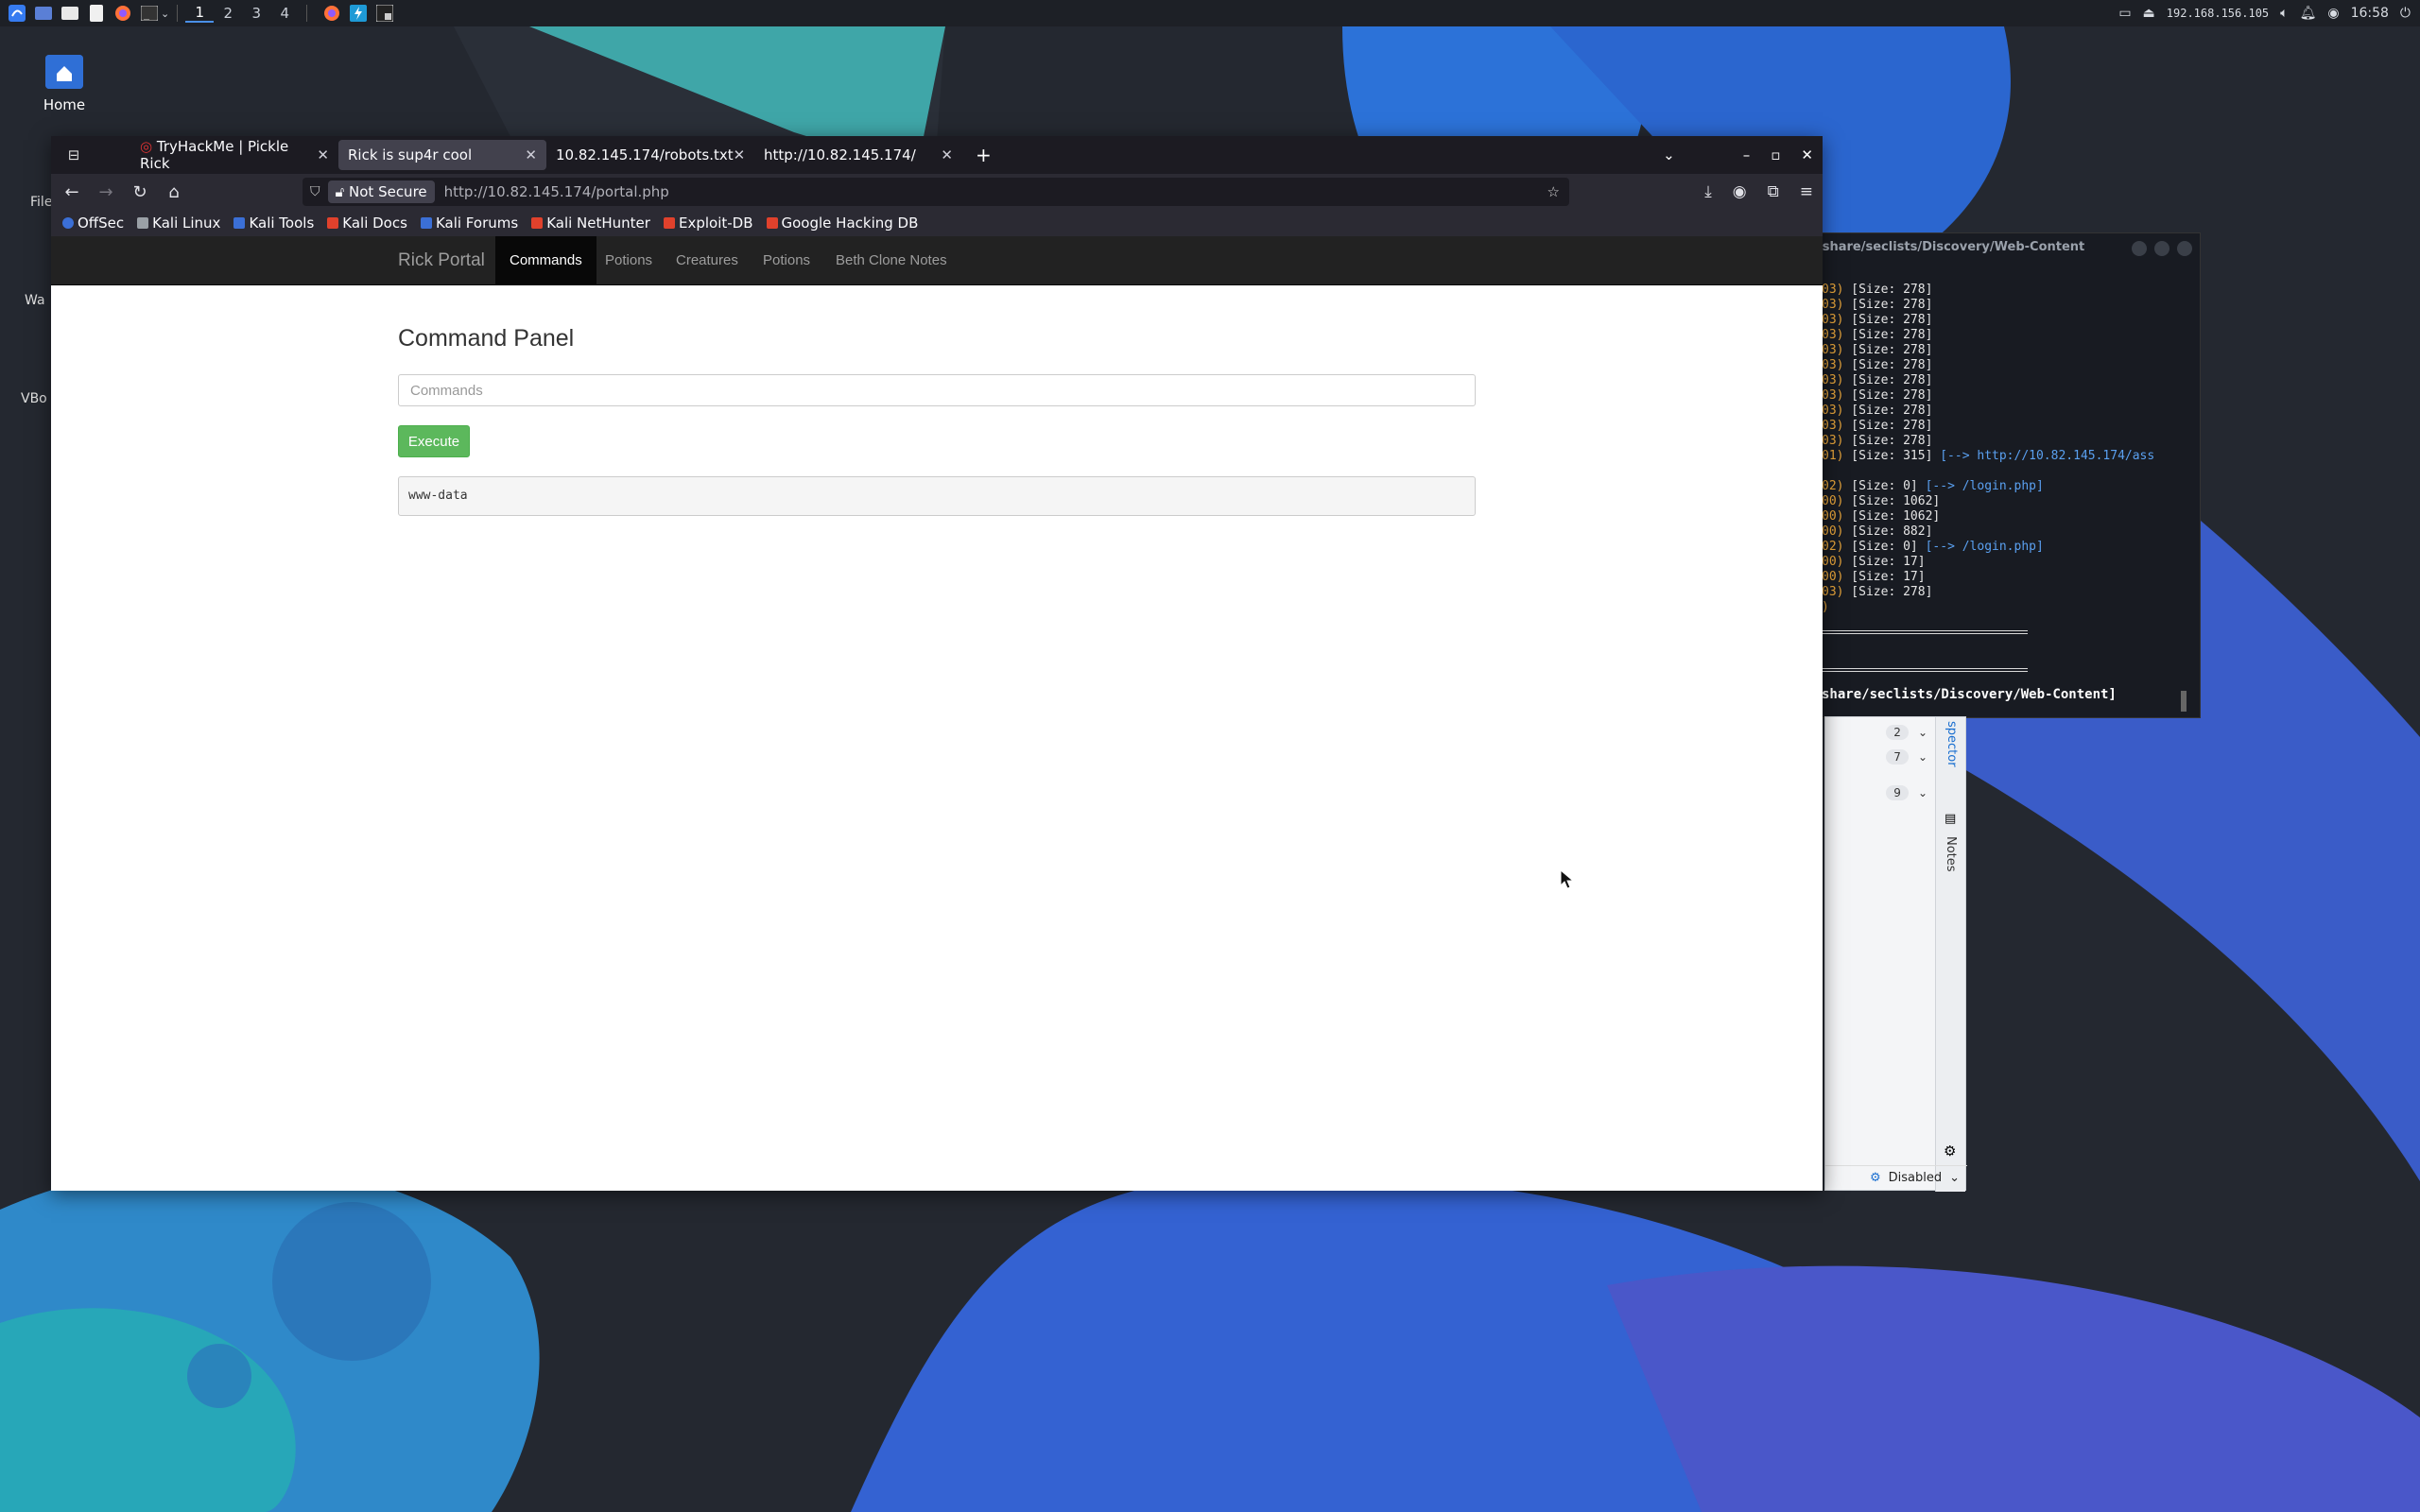 The width and height of the screenshot is (2420, 1512). What do you see at coordinates (2139, 248) in the screenshot?
I see `terminal-minimize-button` at bounding box center [2139, 248].